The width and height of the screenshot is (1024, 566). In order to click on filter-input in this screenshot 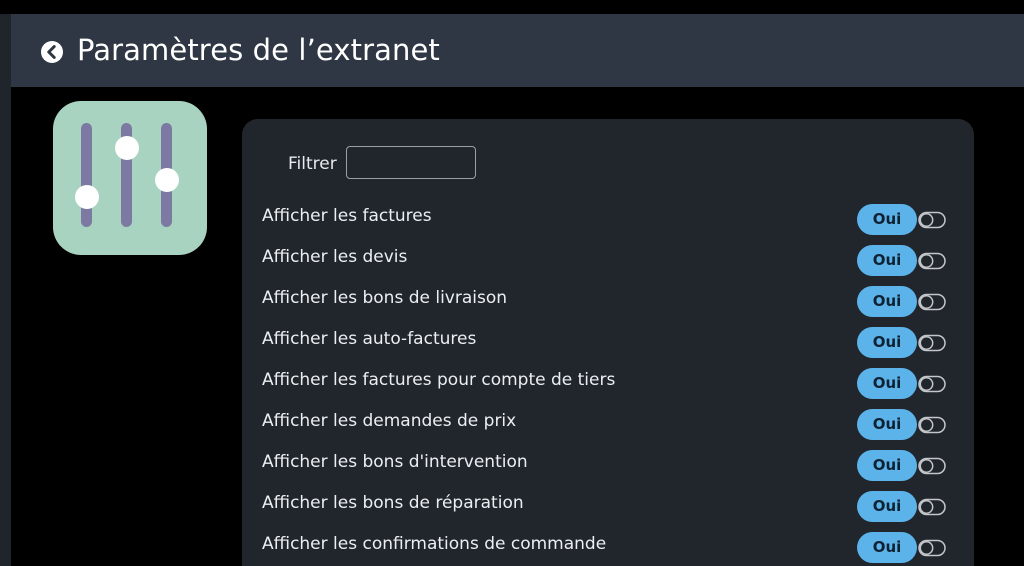, I will do `click(411, 162)`.